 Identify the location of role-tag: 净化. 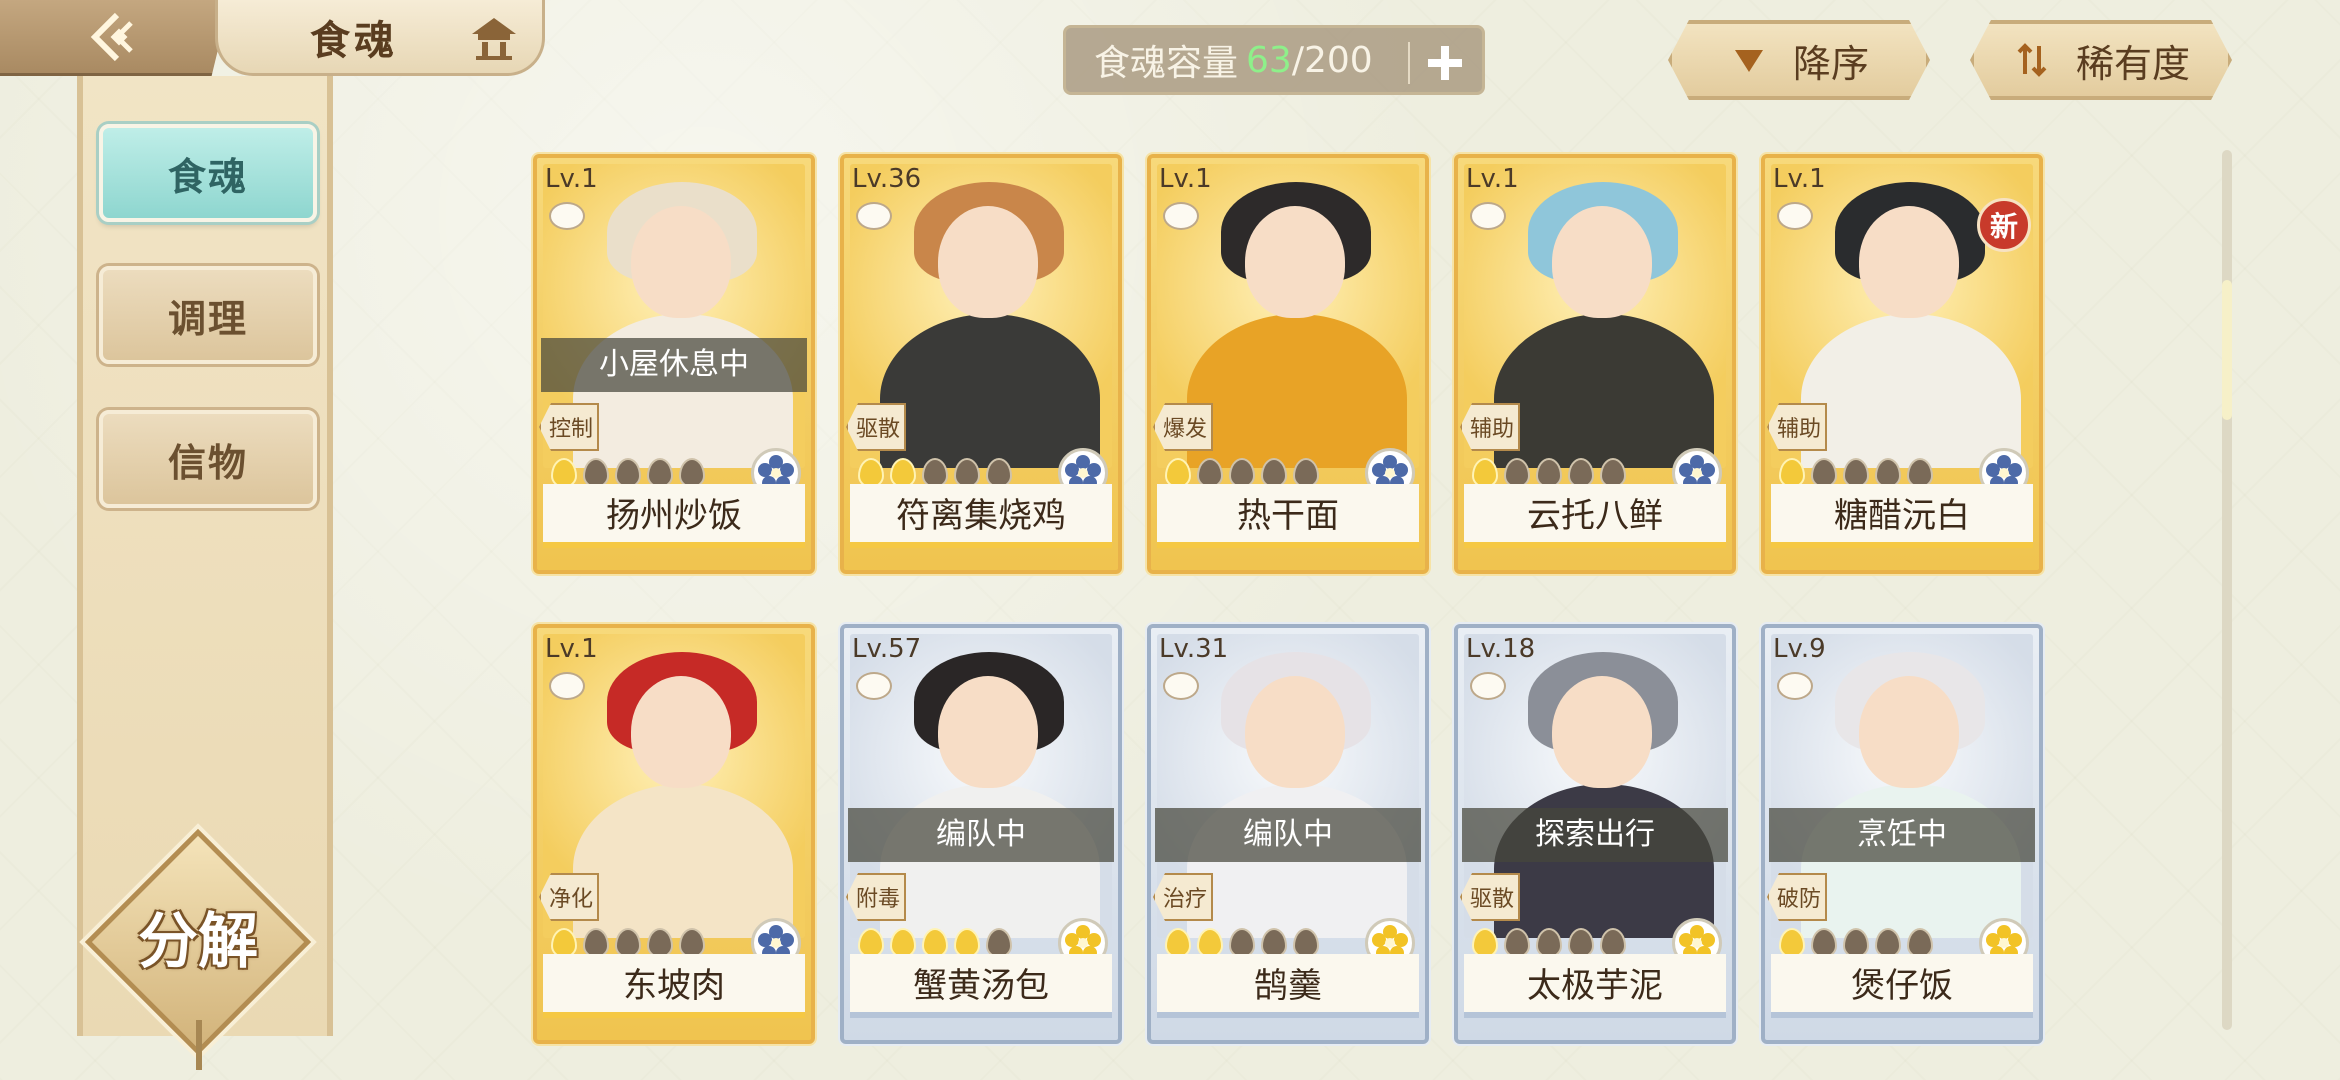
(569, 897).